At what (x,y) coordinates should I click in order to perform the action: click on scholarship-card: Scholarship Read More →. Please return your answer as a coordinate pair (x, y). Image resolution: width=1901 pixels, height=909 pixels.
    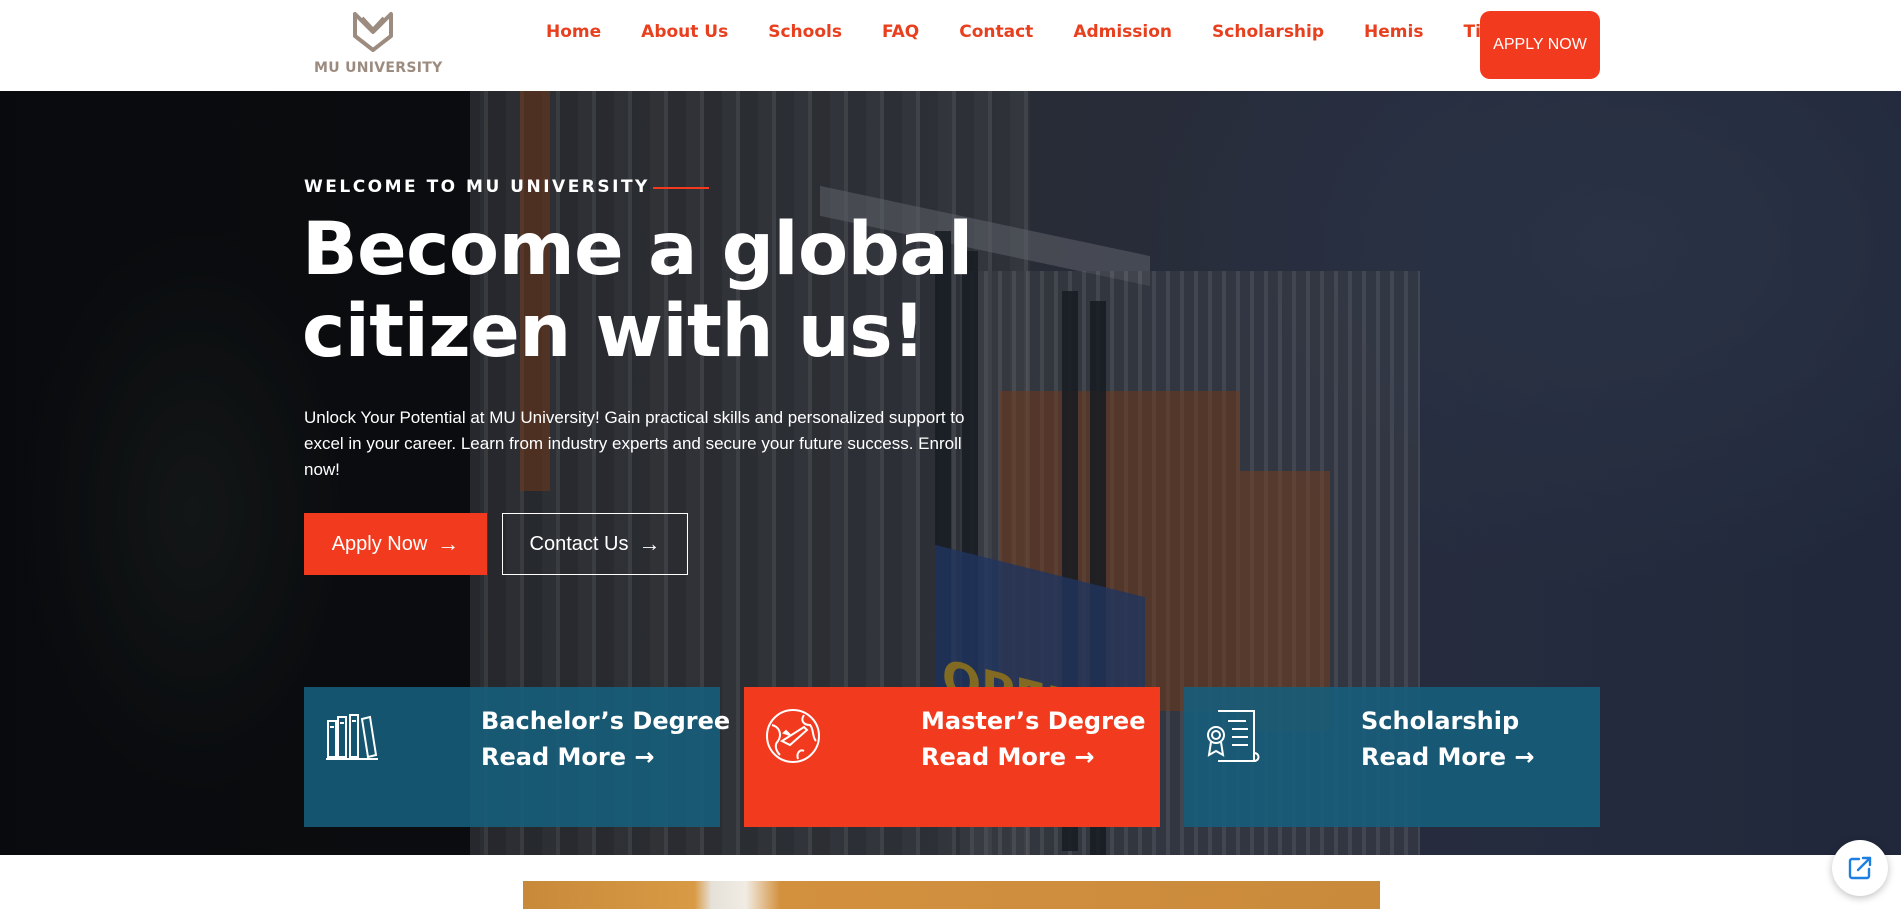
    Looking at the image, I should click on (1392, 757).